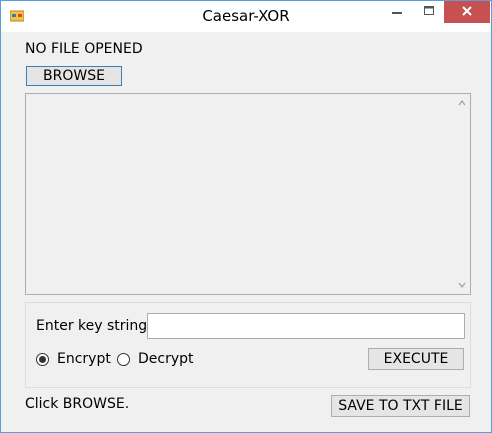  I want to click on title-bar: Caesar-XOR, so click(246, 16).